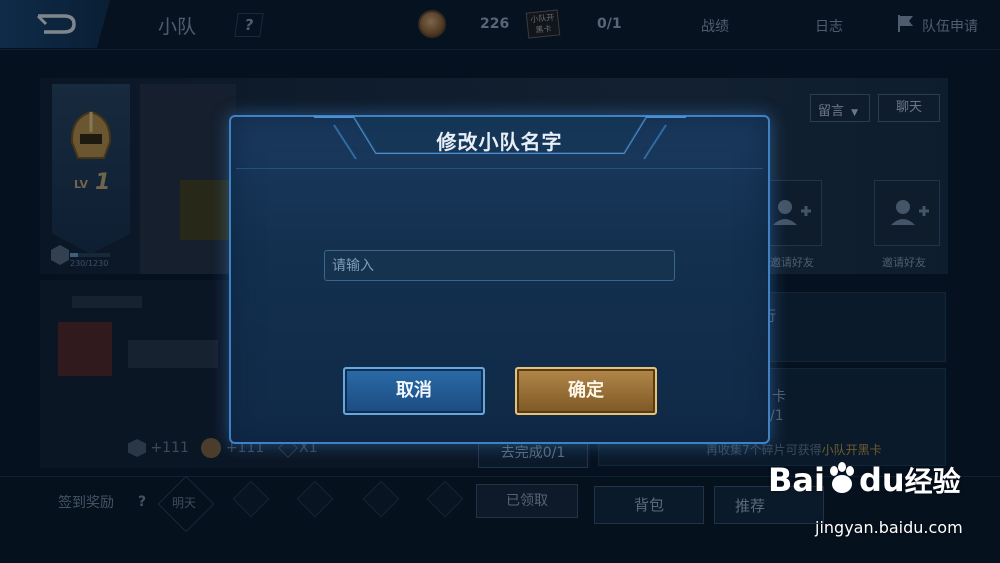  I want to click on logo-text-left: Bai, so click(796, 480).